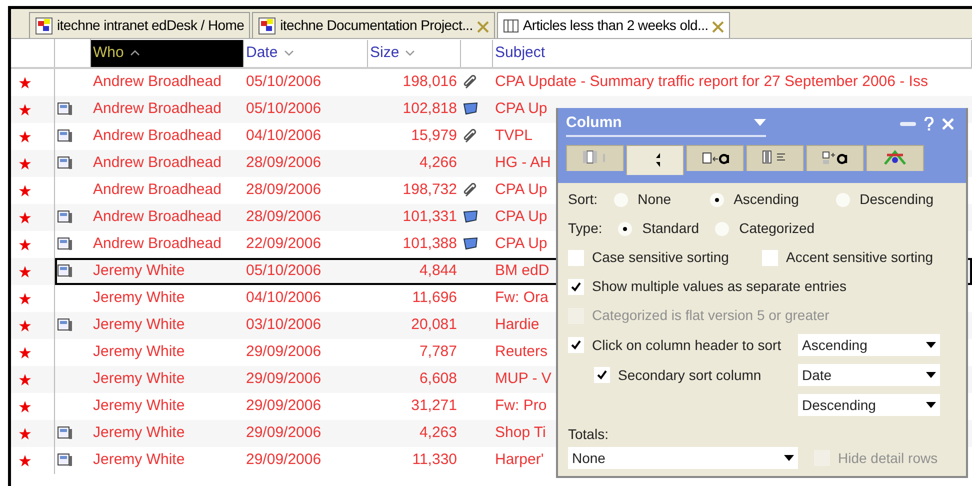  I want to click on field-label: Sort:, so click(583, 199).